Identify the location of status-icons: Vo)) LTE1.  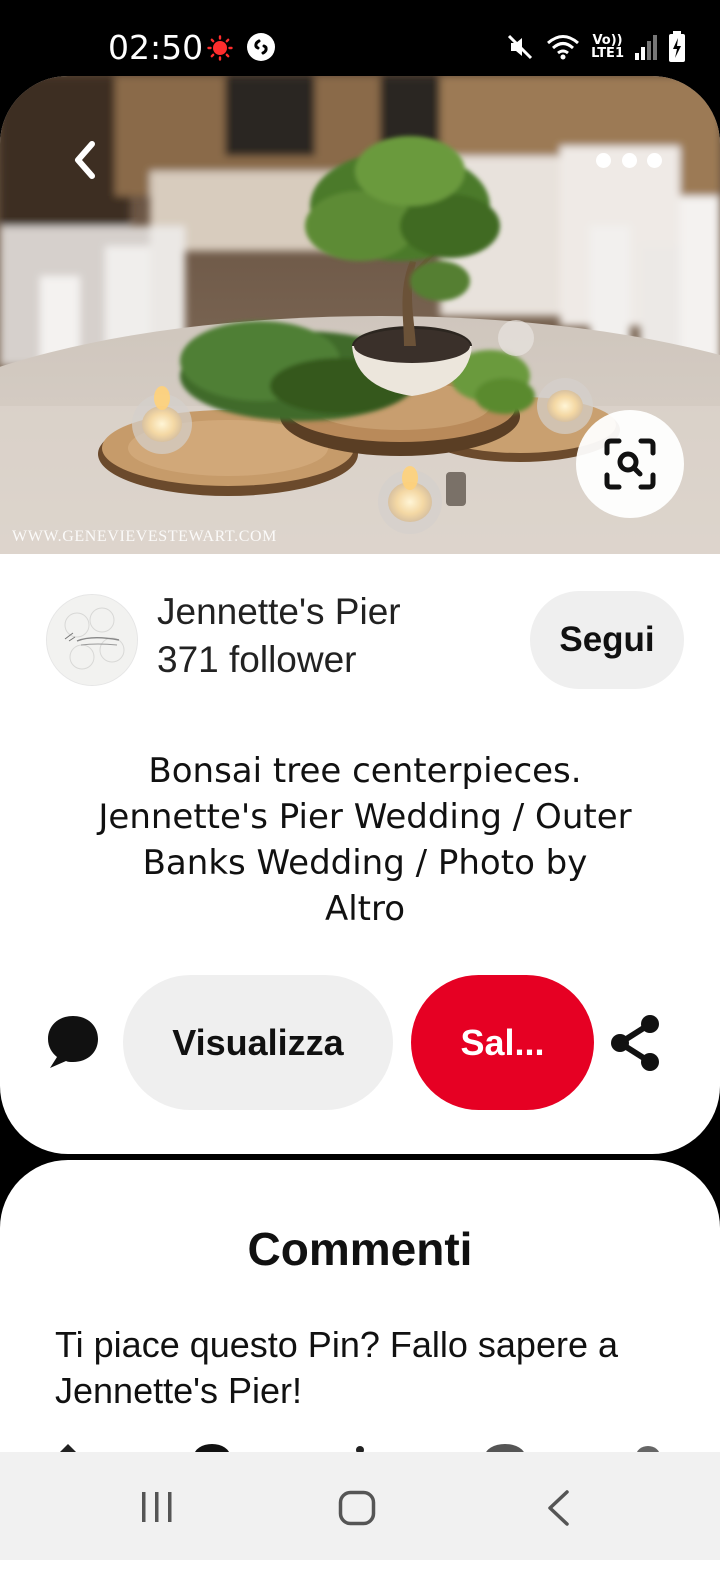
(595, 47).